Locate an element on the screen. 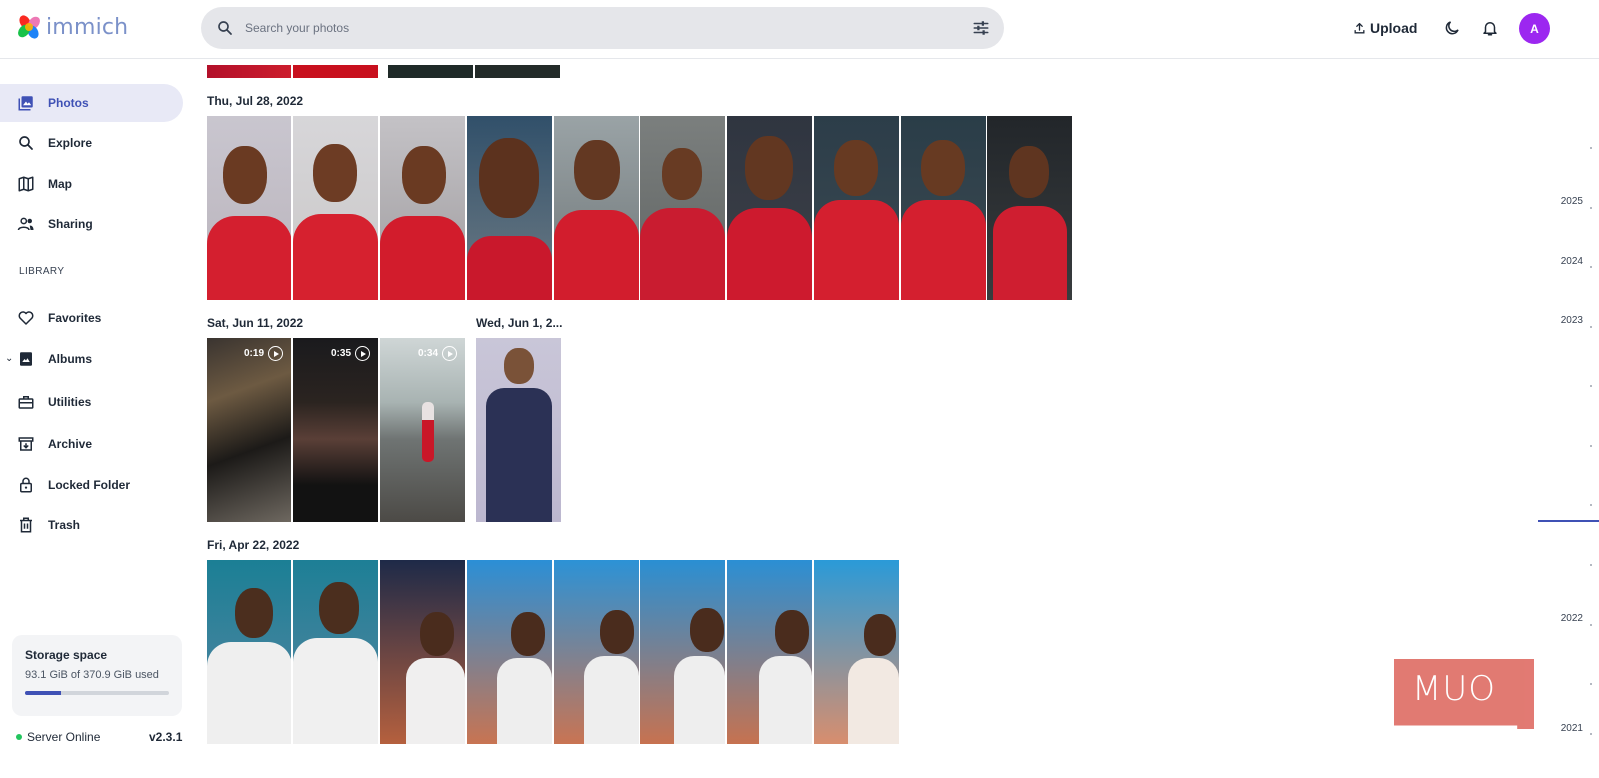 The width and height of the screenshot is (1599, 778). sidebar-item-archive: Archive is located at coordinates (91, 444).